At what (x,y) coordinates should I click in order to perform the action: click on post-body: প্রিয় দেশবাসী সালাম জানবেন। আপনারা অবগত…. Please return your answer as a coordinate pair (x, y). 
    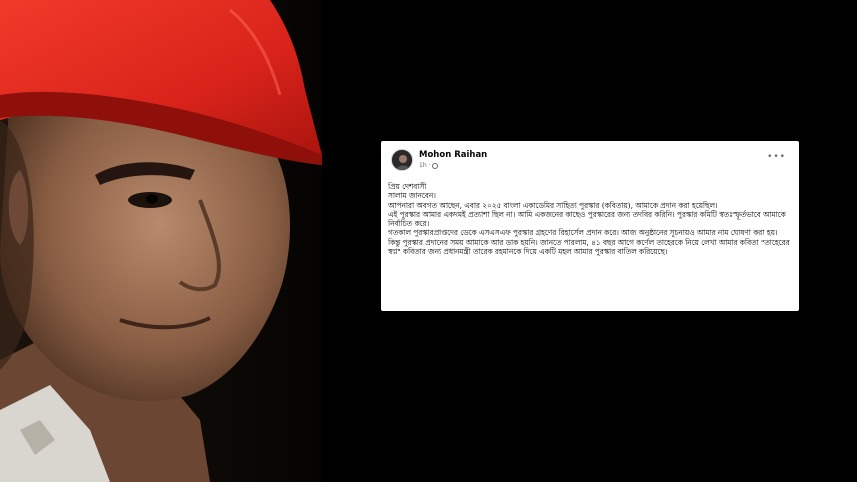
    Looking at the image, I should click on (590, 219).